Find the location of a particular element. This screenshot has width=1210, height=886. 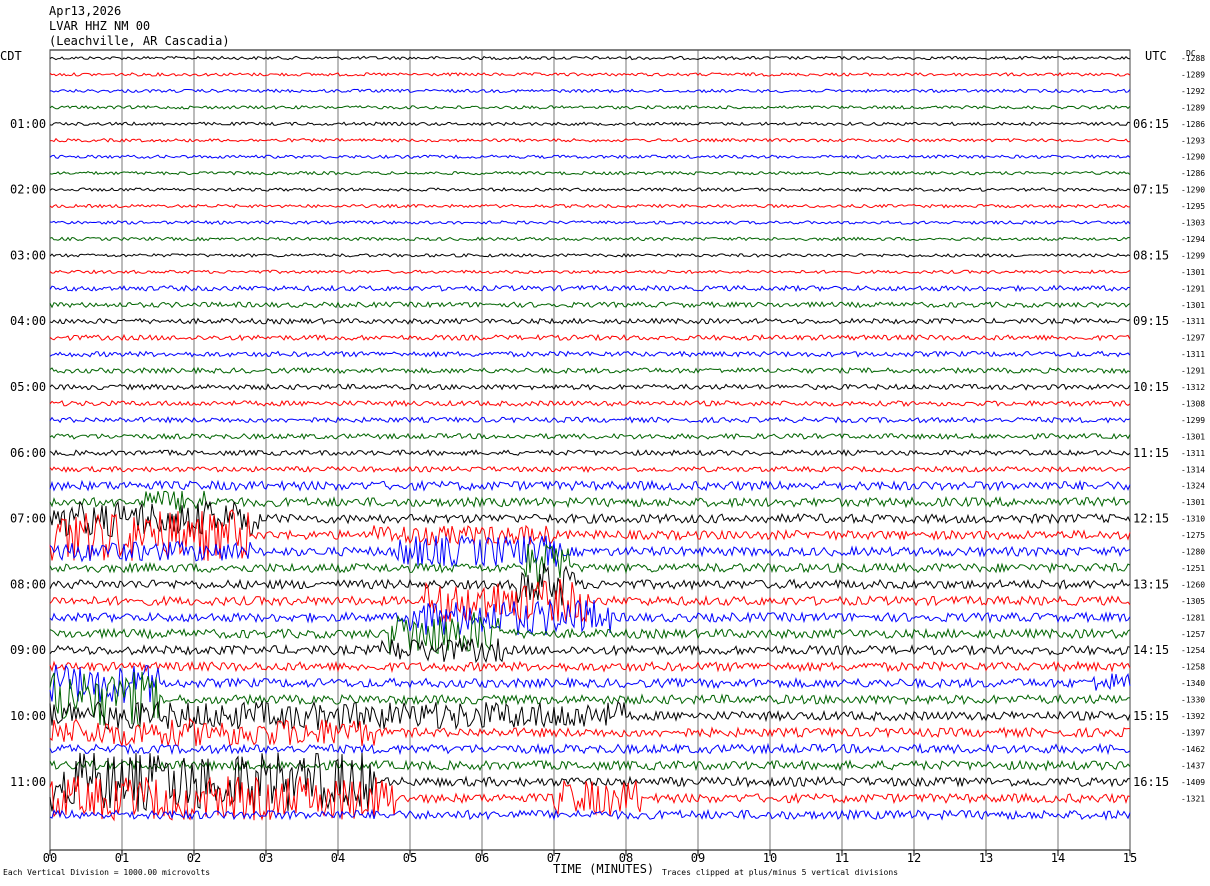

utc-hour-label: 09:15 is located at coordinates (1151, 321).